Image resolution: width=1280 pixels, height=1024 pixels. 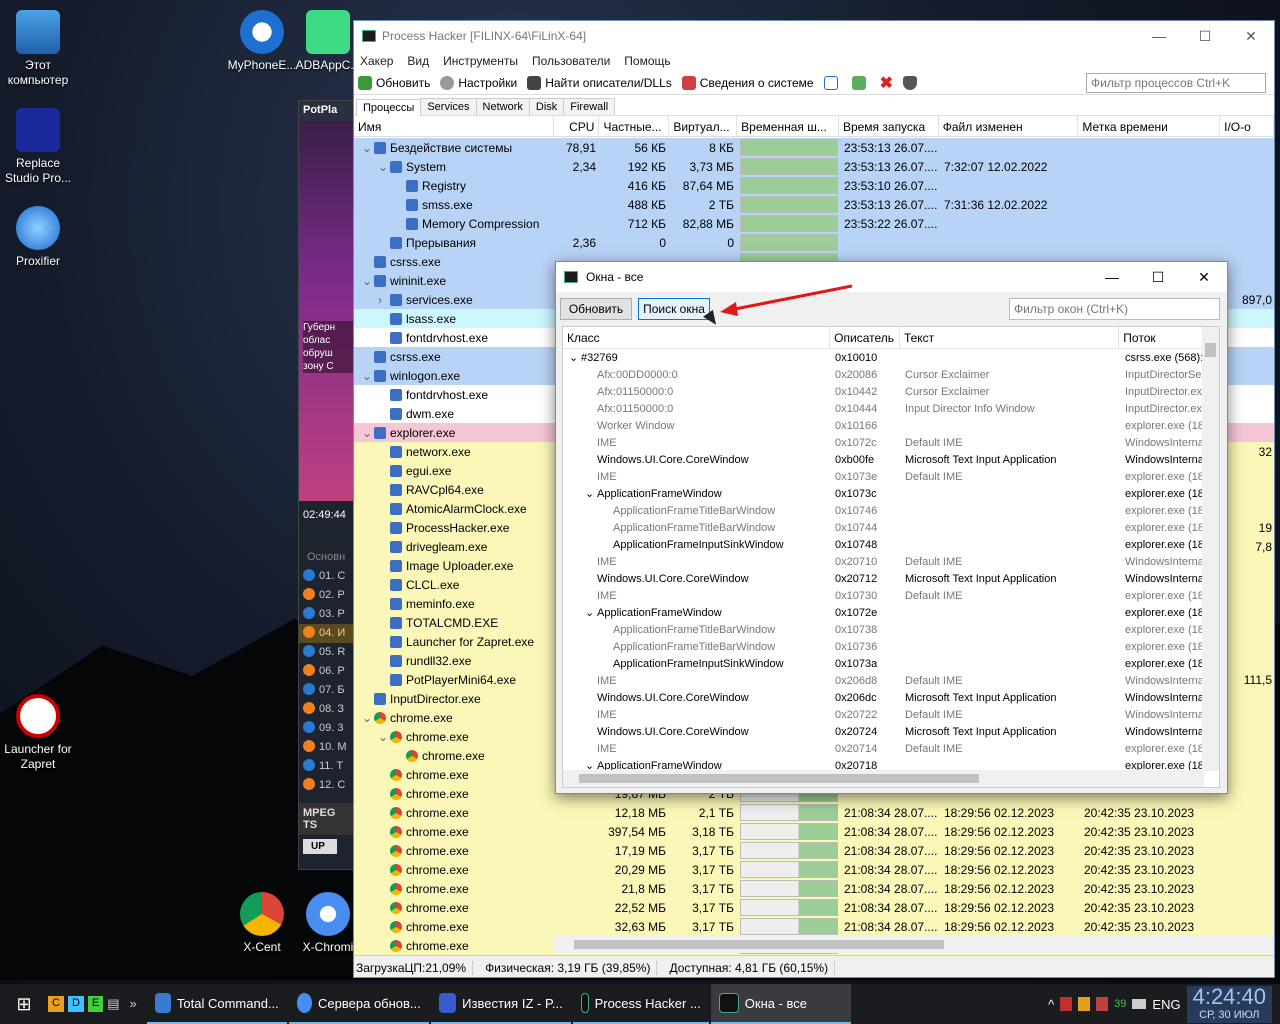 What do you see at coordinates (326, 595) in the screenshot?
I see `playlist-item: 02. P` at bounding box center [326, 595].